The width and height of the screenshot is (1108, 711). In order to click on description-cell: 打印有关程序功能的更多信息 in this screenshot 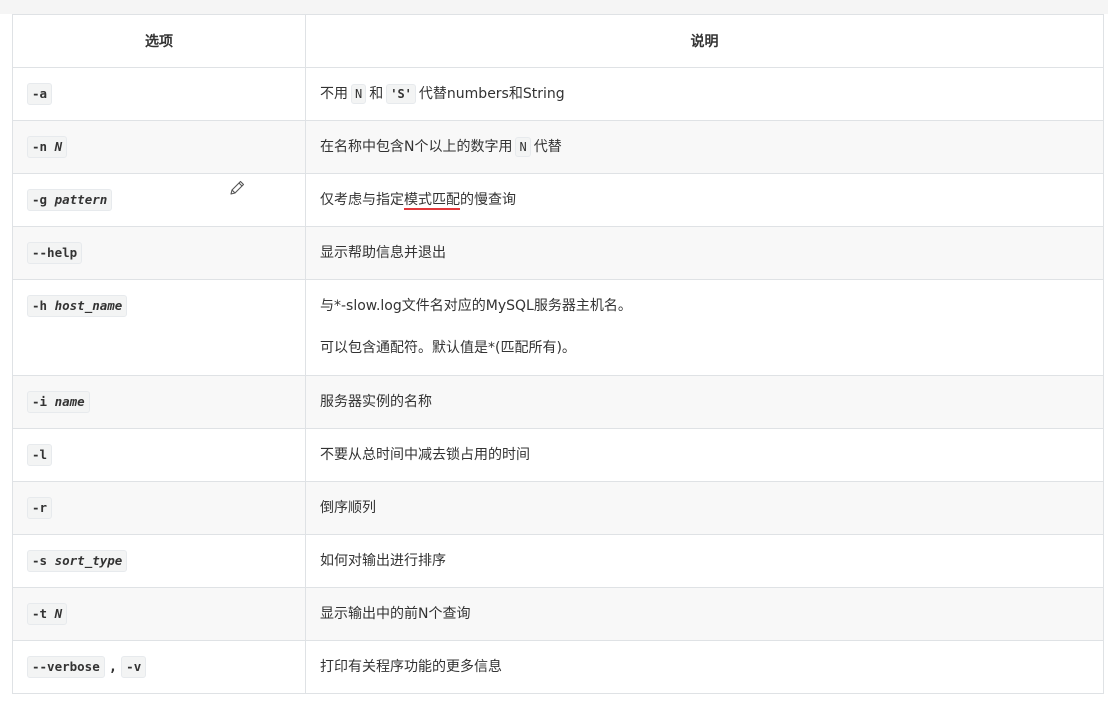, I will do `click(704, 667)`.